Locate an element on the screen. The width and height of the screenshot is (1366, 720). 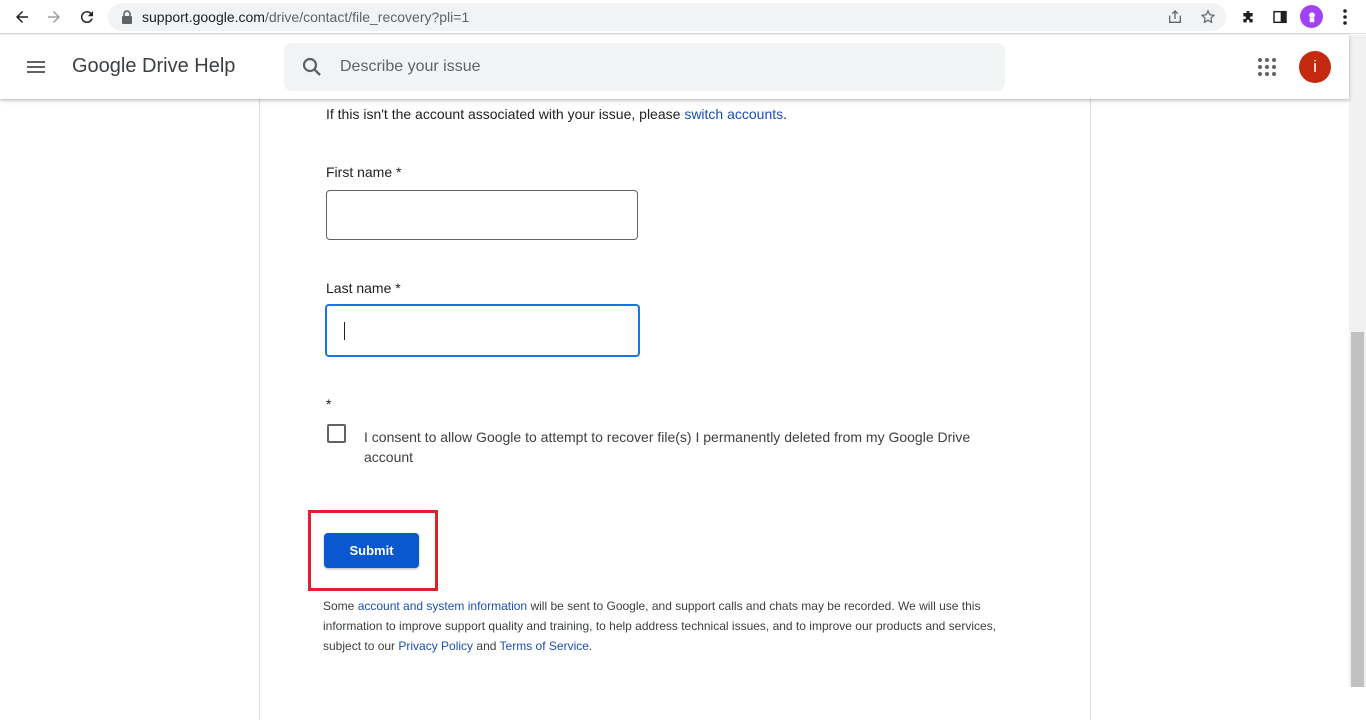
search-box is located at coordinates (644, 67).